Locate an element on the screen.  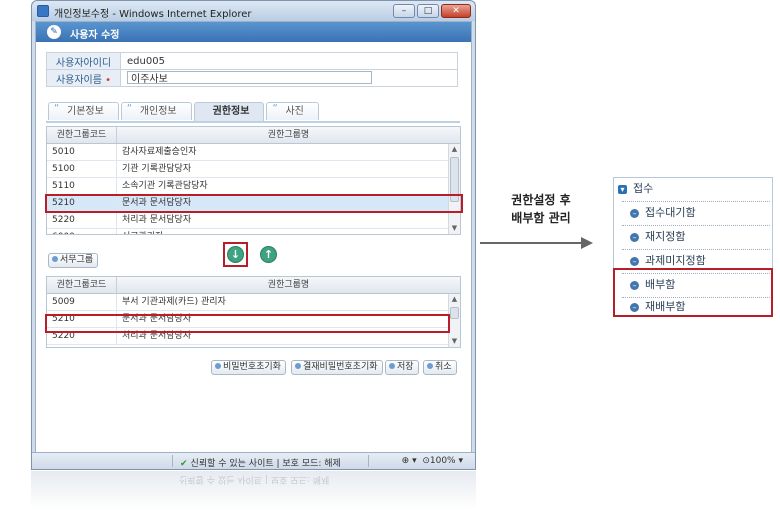
menu-highlight-box is located at coordinates (693, 292).